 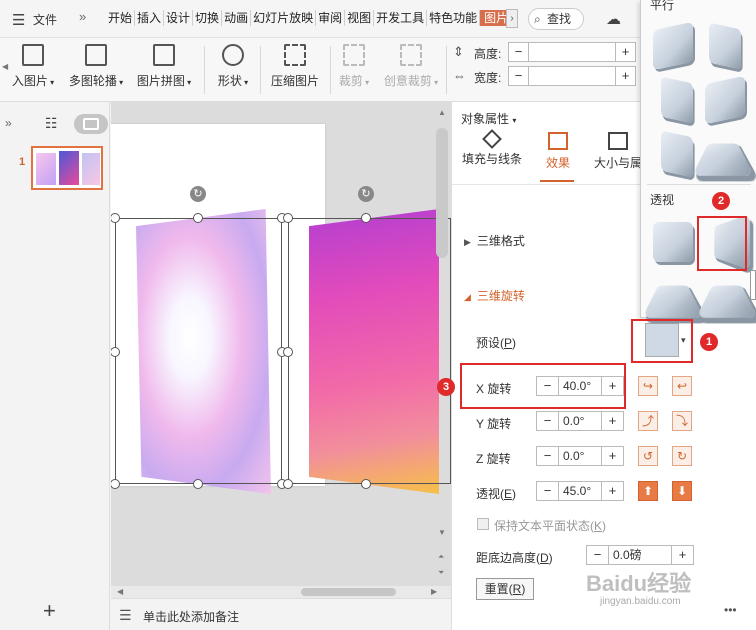 What do you see at coordinates (233, 66) in the screenshot?
I see `shape-button: 形状 ▾` at bounding box center [233, 66].